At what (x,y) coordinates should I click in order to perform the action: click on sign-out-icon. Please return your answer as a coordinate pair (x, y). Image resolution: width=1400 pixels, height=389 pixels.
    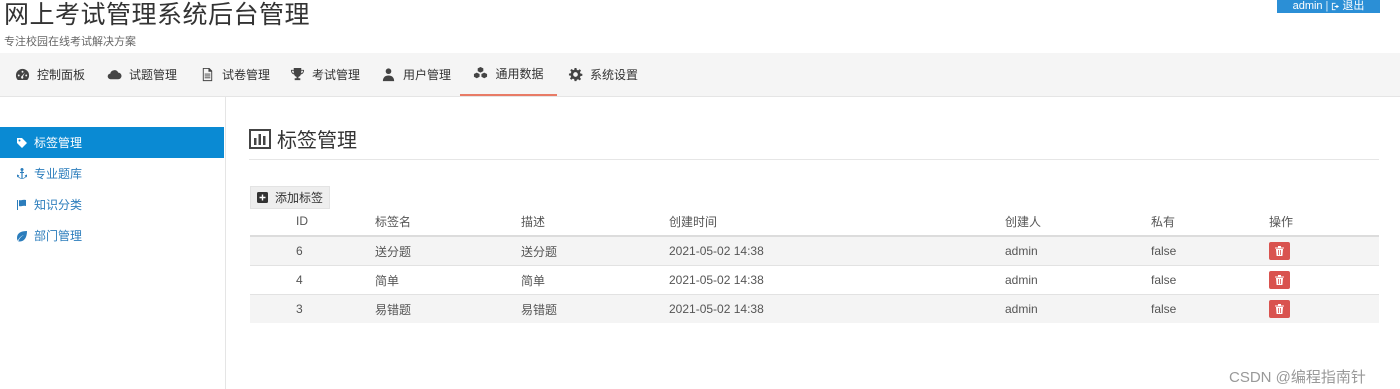
    Looking at the image, I should click on (1336, 6).